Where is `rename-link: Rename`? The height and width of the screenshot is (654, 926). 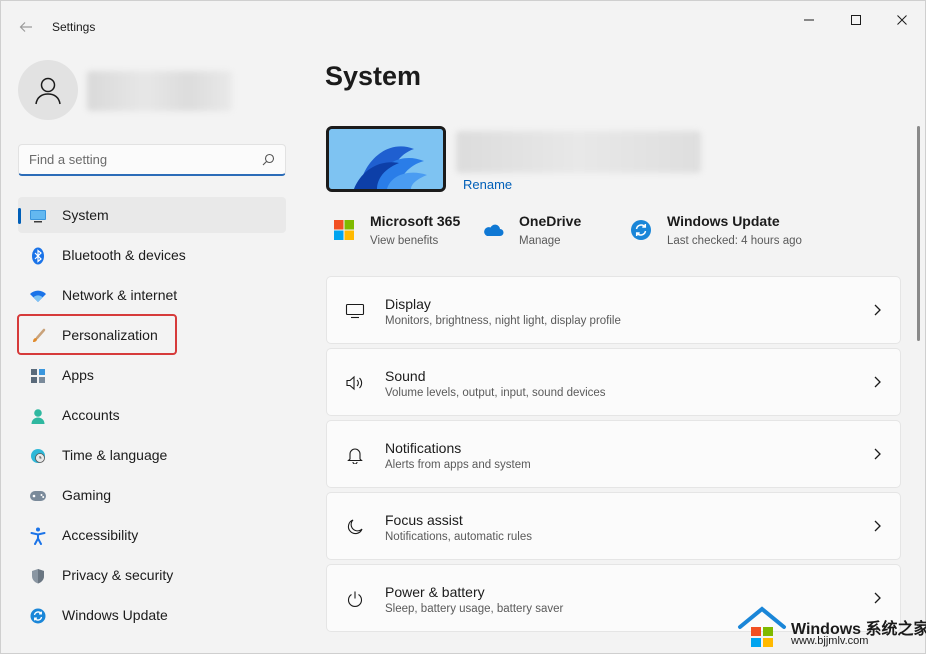
rename-link: Rename is located at coordinates (487, 184).